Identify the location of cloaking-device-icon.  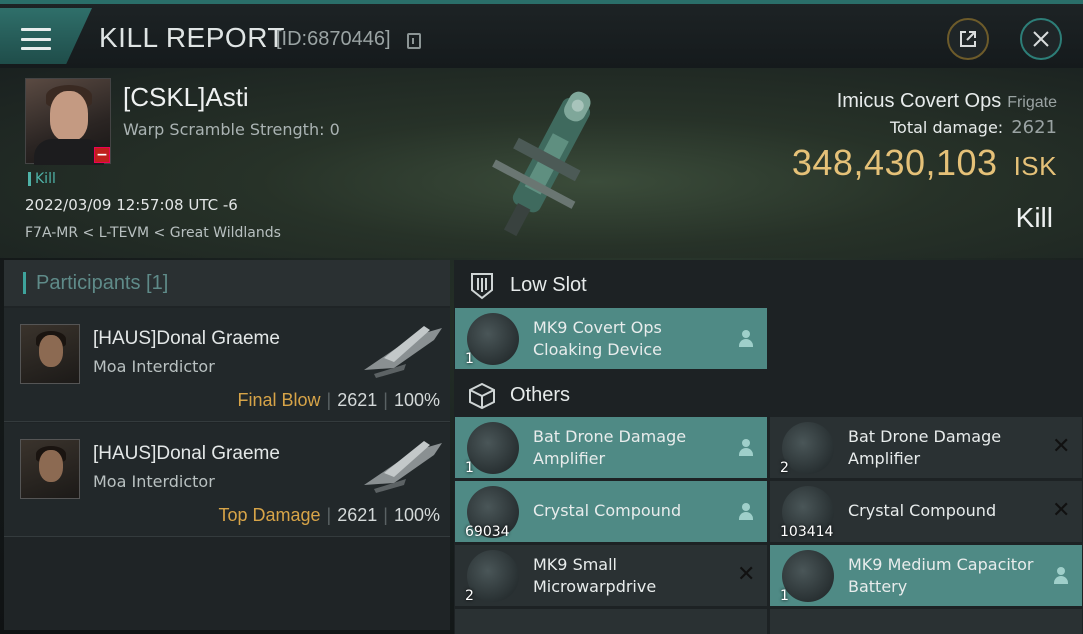
(493, 339).